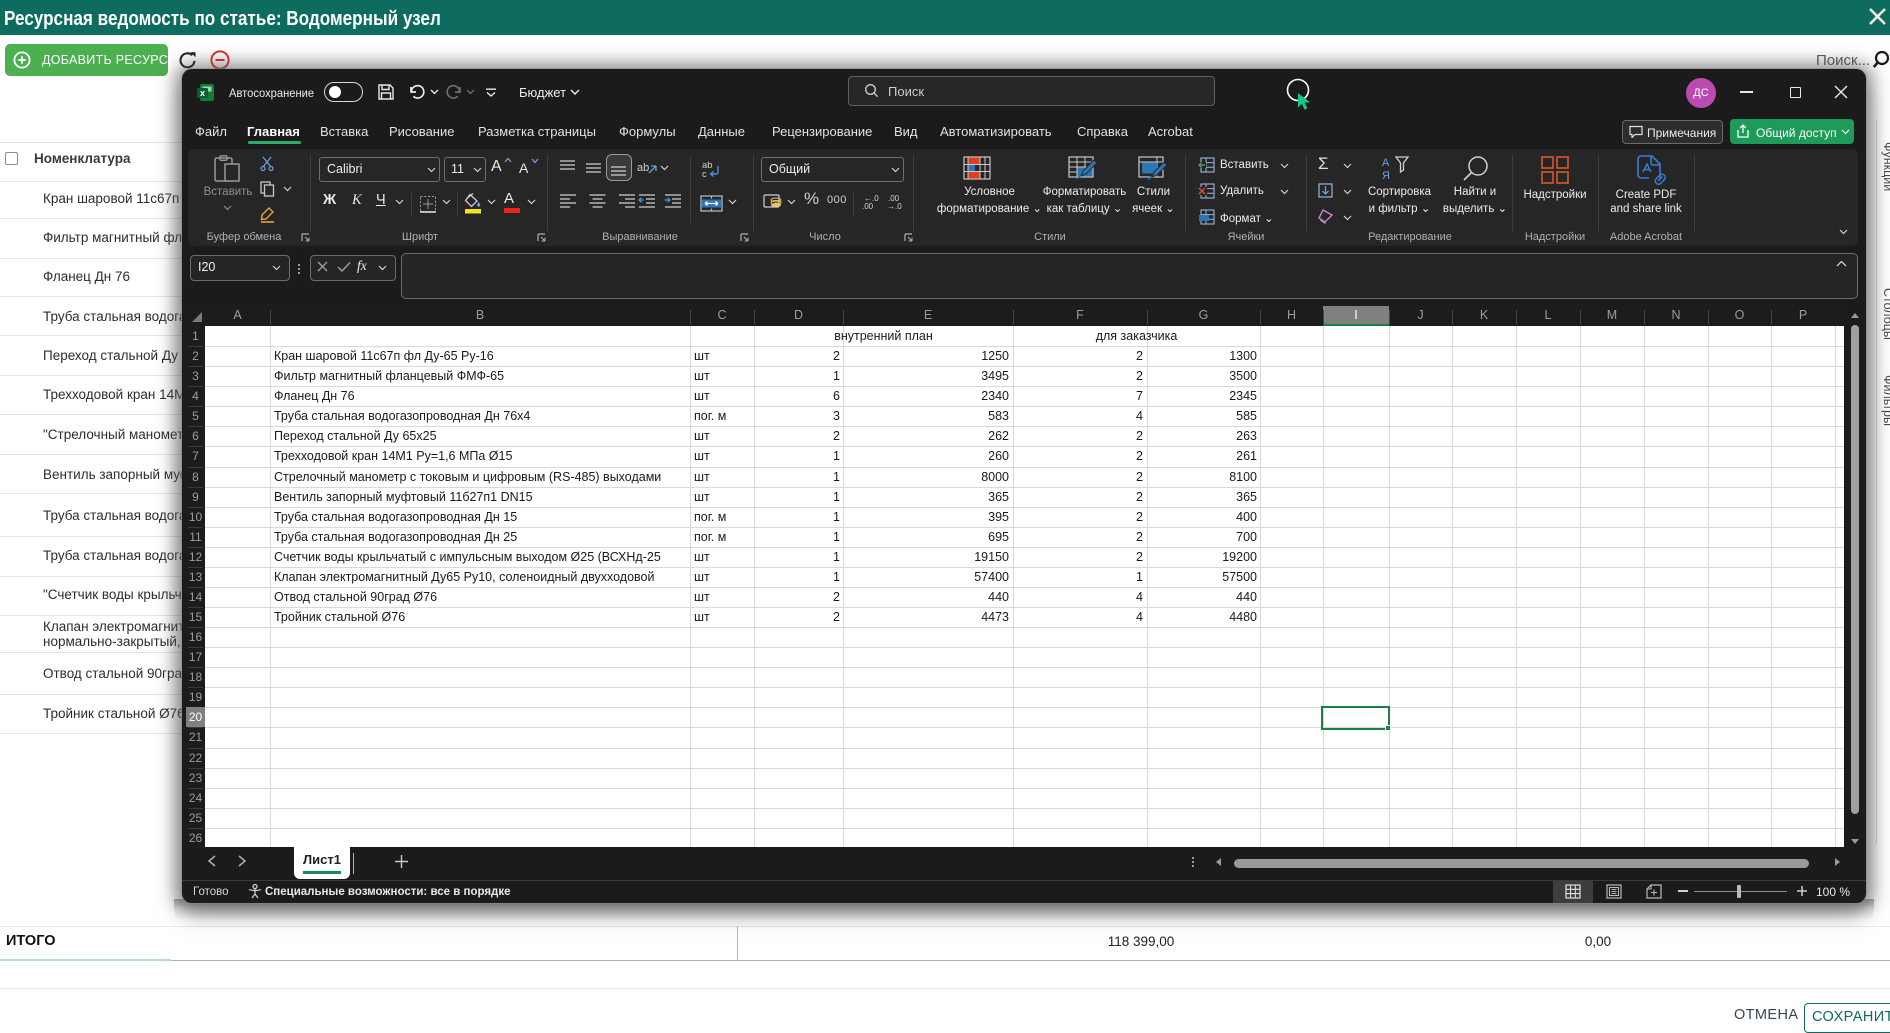  I want to click on svg-text: →.0, so click(894, 206).